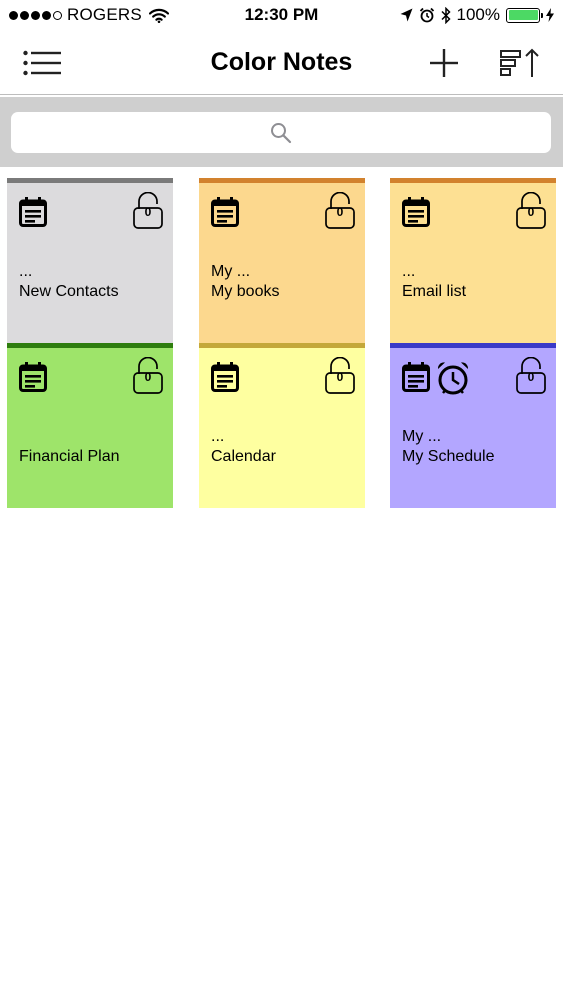 The image size is (563, 1000). What do you see at coordinates (281, 16) in the screenshot?
I see `status-bar: ROGERS 12:30 PM 100%` at bounding box center [281, 16].